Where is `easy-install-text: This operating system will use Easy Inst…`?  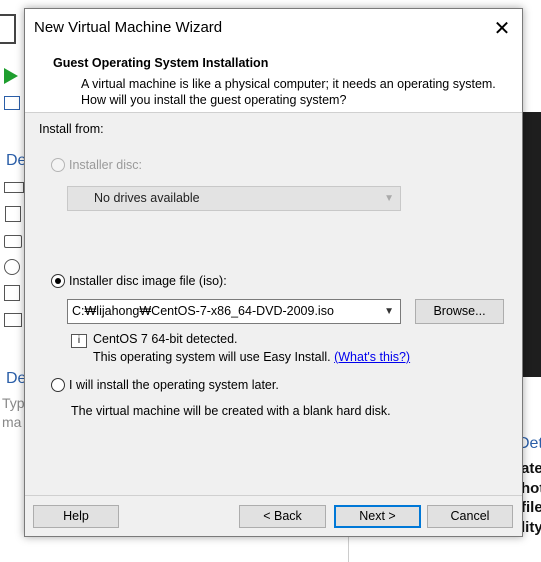
easy-install-text: This operating system will use Easy Inst… is located at coordinates (251, 357).